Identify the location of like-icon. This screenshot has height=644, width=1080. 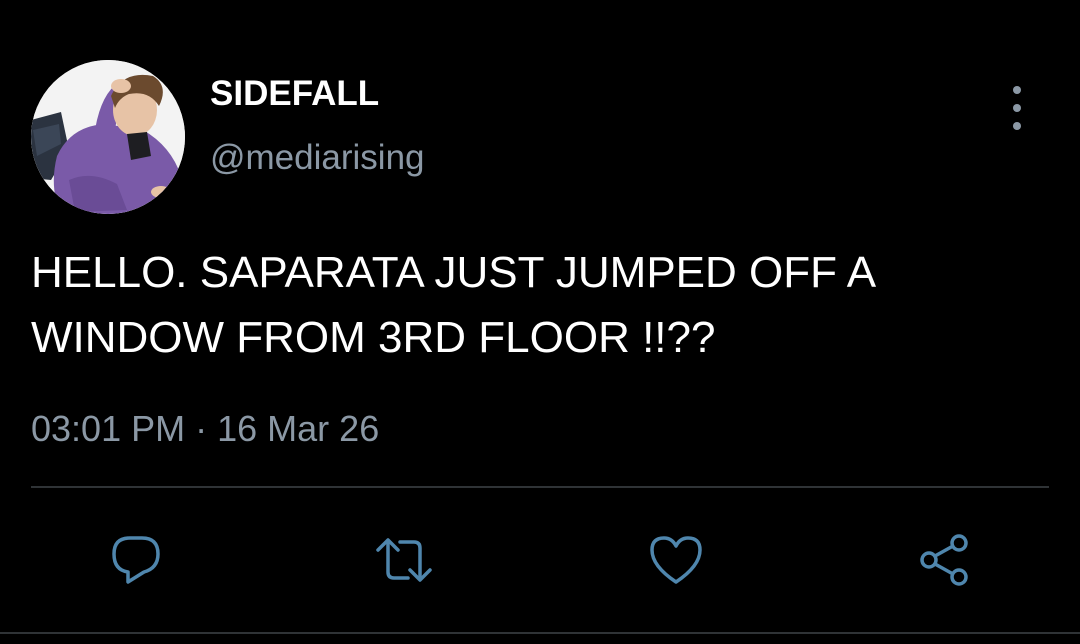
(676, 560).